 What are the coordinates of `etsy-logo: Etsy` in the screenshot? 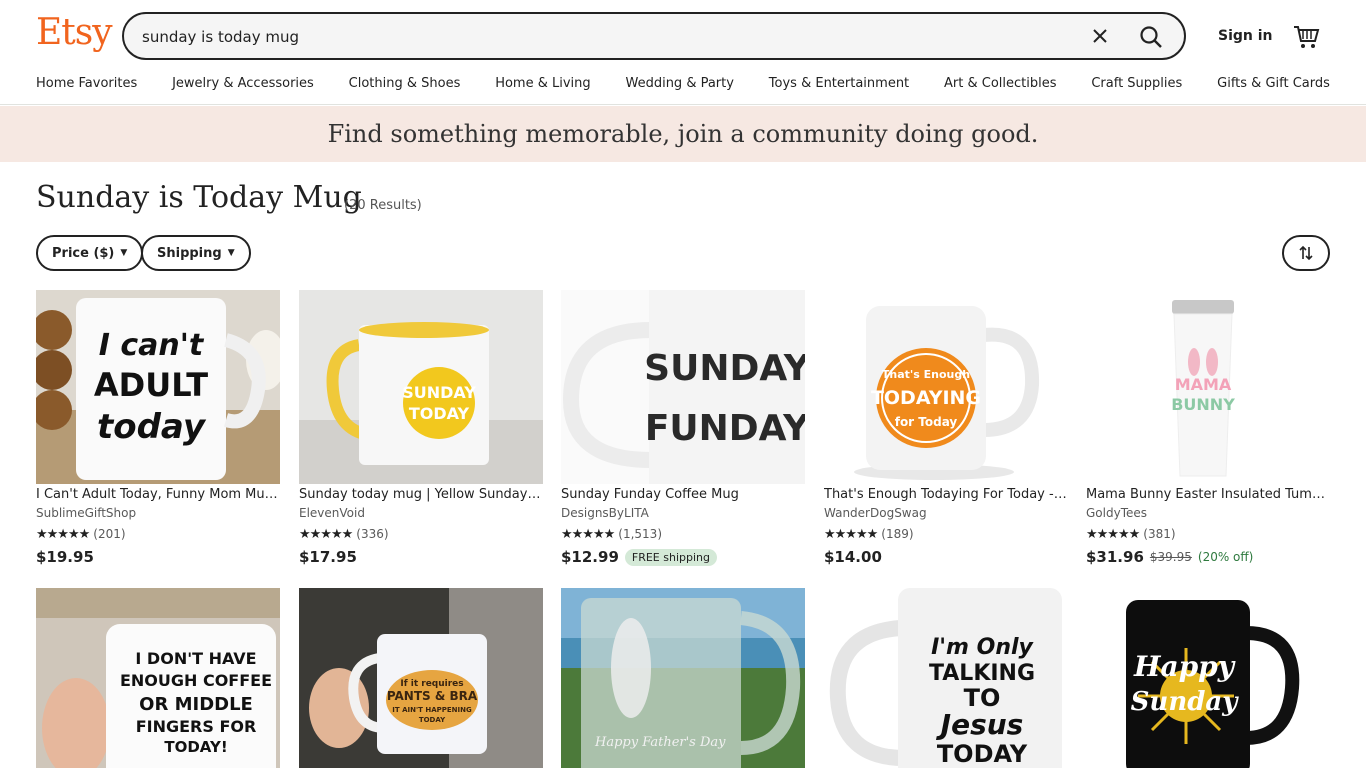 It's located at (74, 32).